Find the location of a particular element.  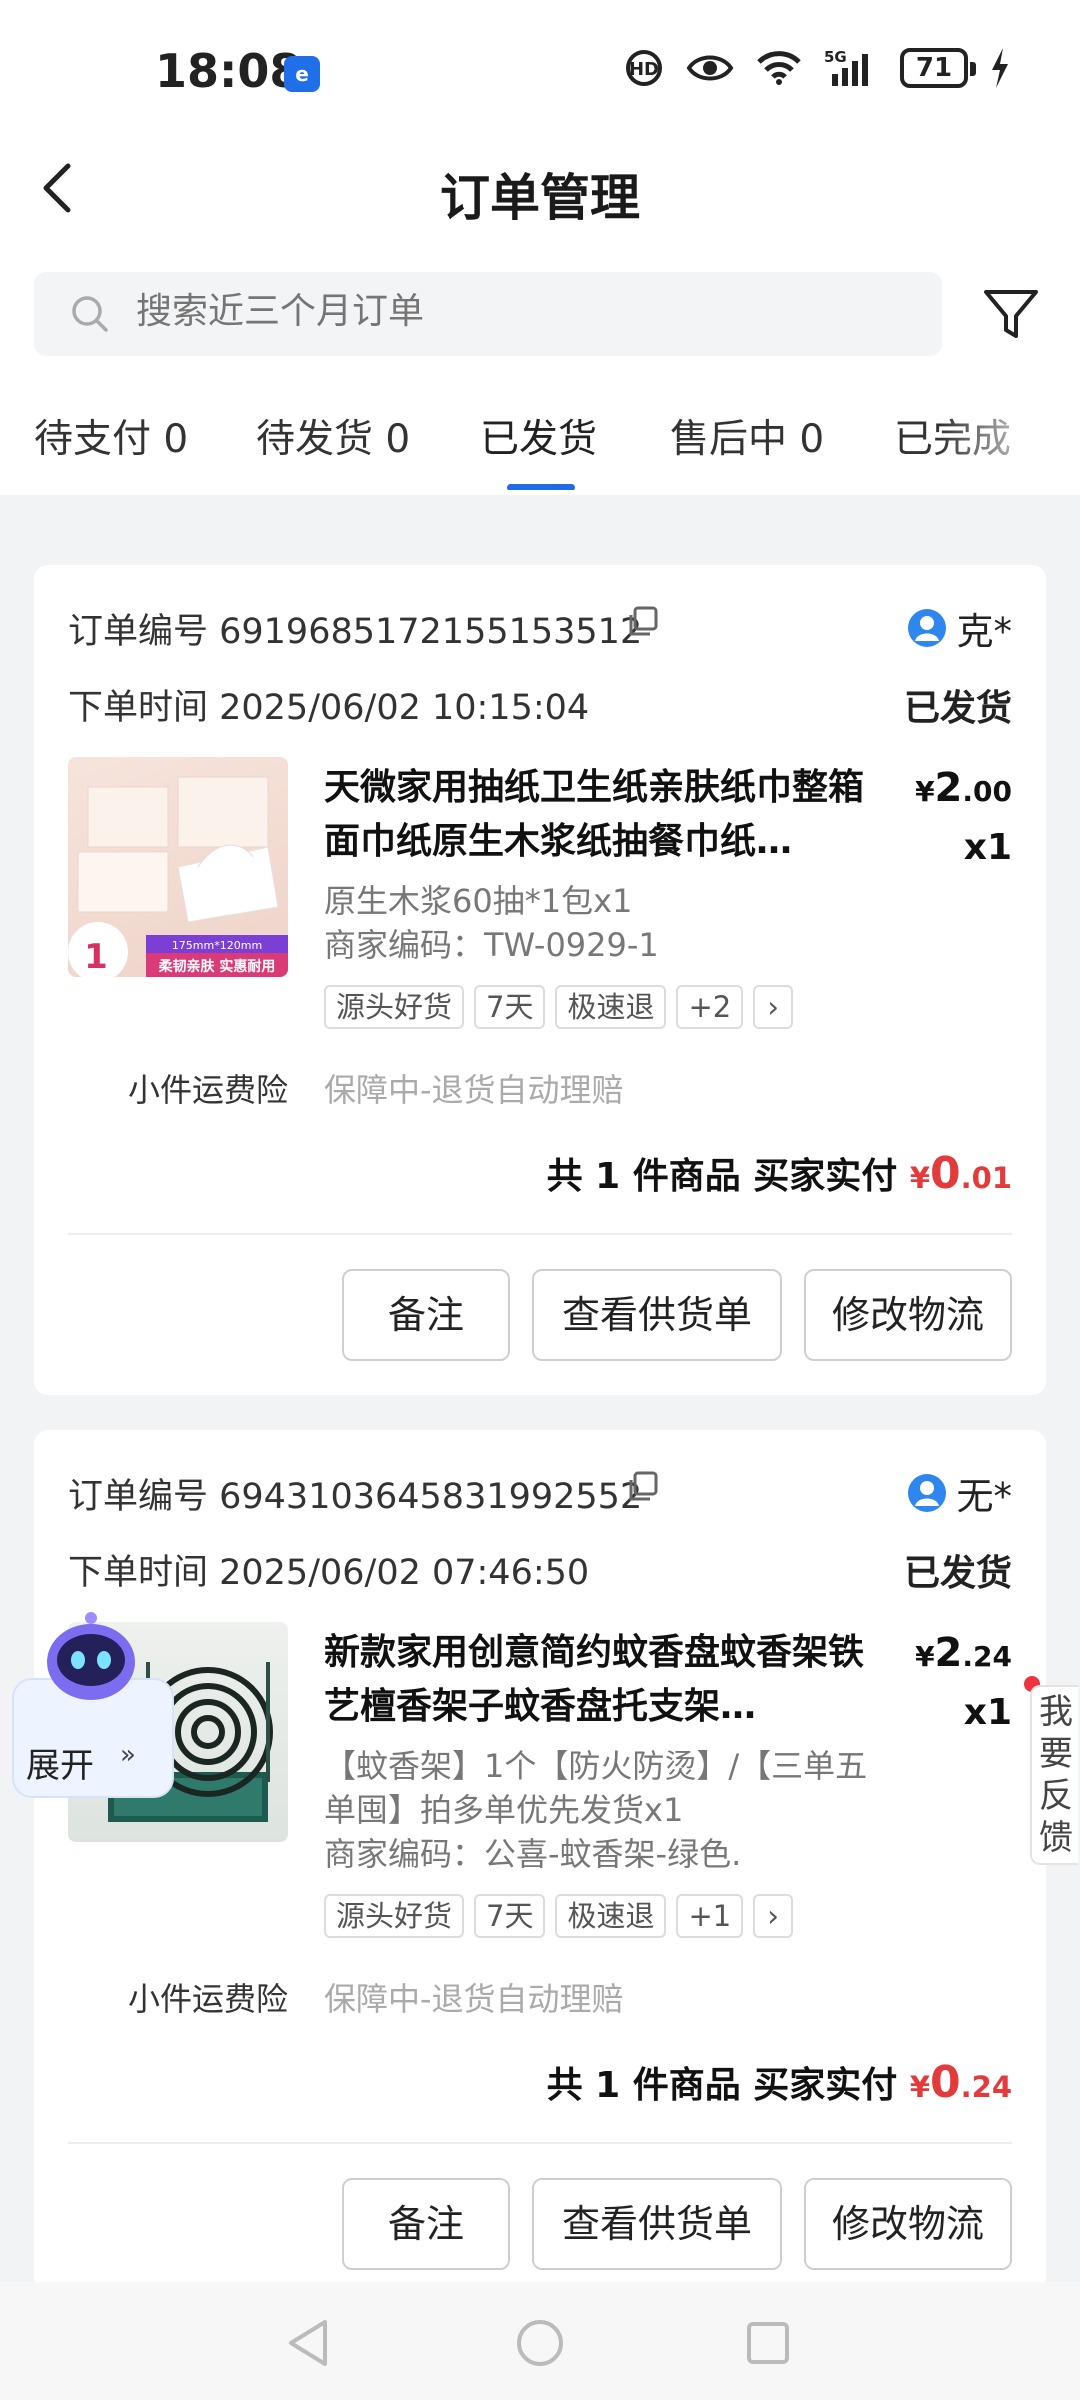

order-status-tabs: 待支付 0 待发货 0 已发货 售后中 0 已完成 is located at coordinates (540, 445).